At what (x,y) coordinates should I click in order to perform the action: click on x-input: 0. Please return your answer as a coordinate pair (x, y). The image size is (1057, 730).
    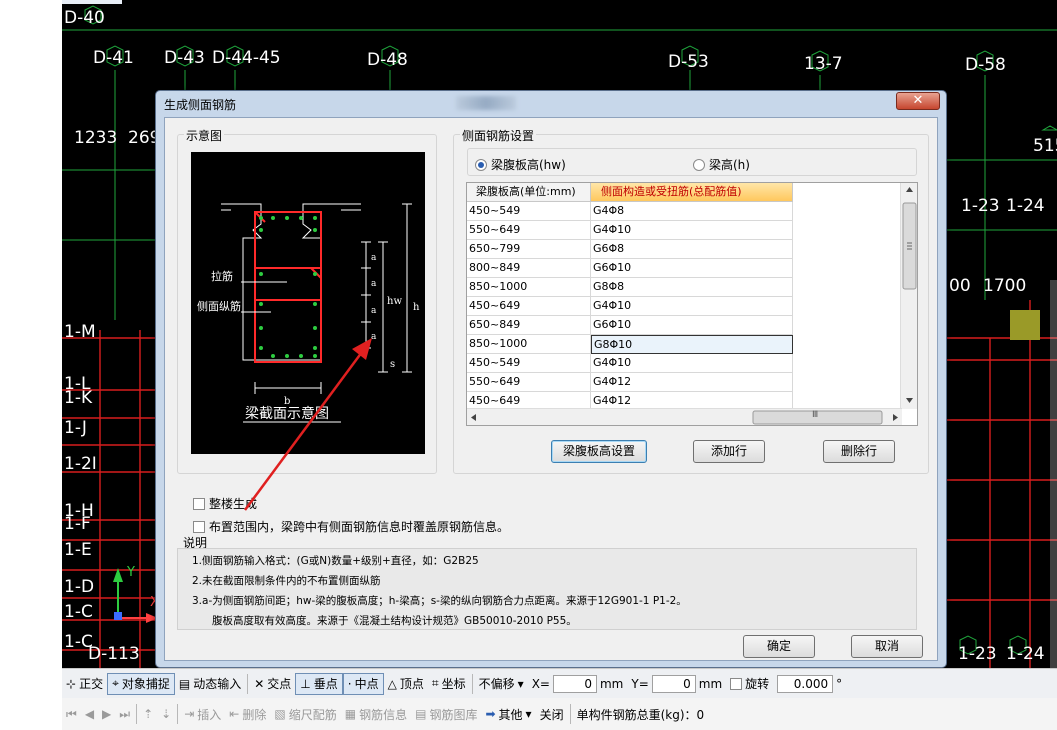
    Looking at the image, I should click on (574, 683).